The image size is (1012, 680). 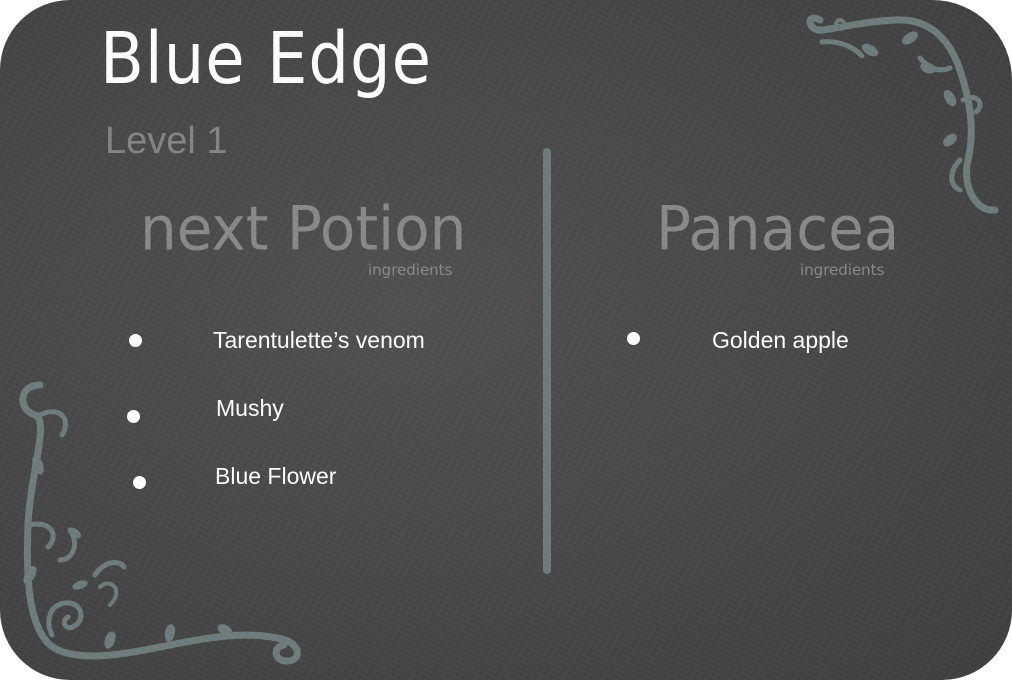 I want to click on ingredient-label: Mushy, so click(x=250, y=408).